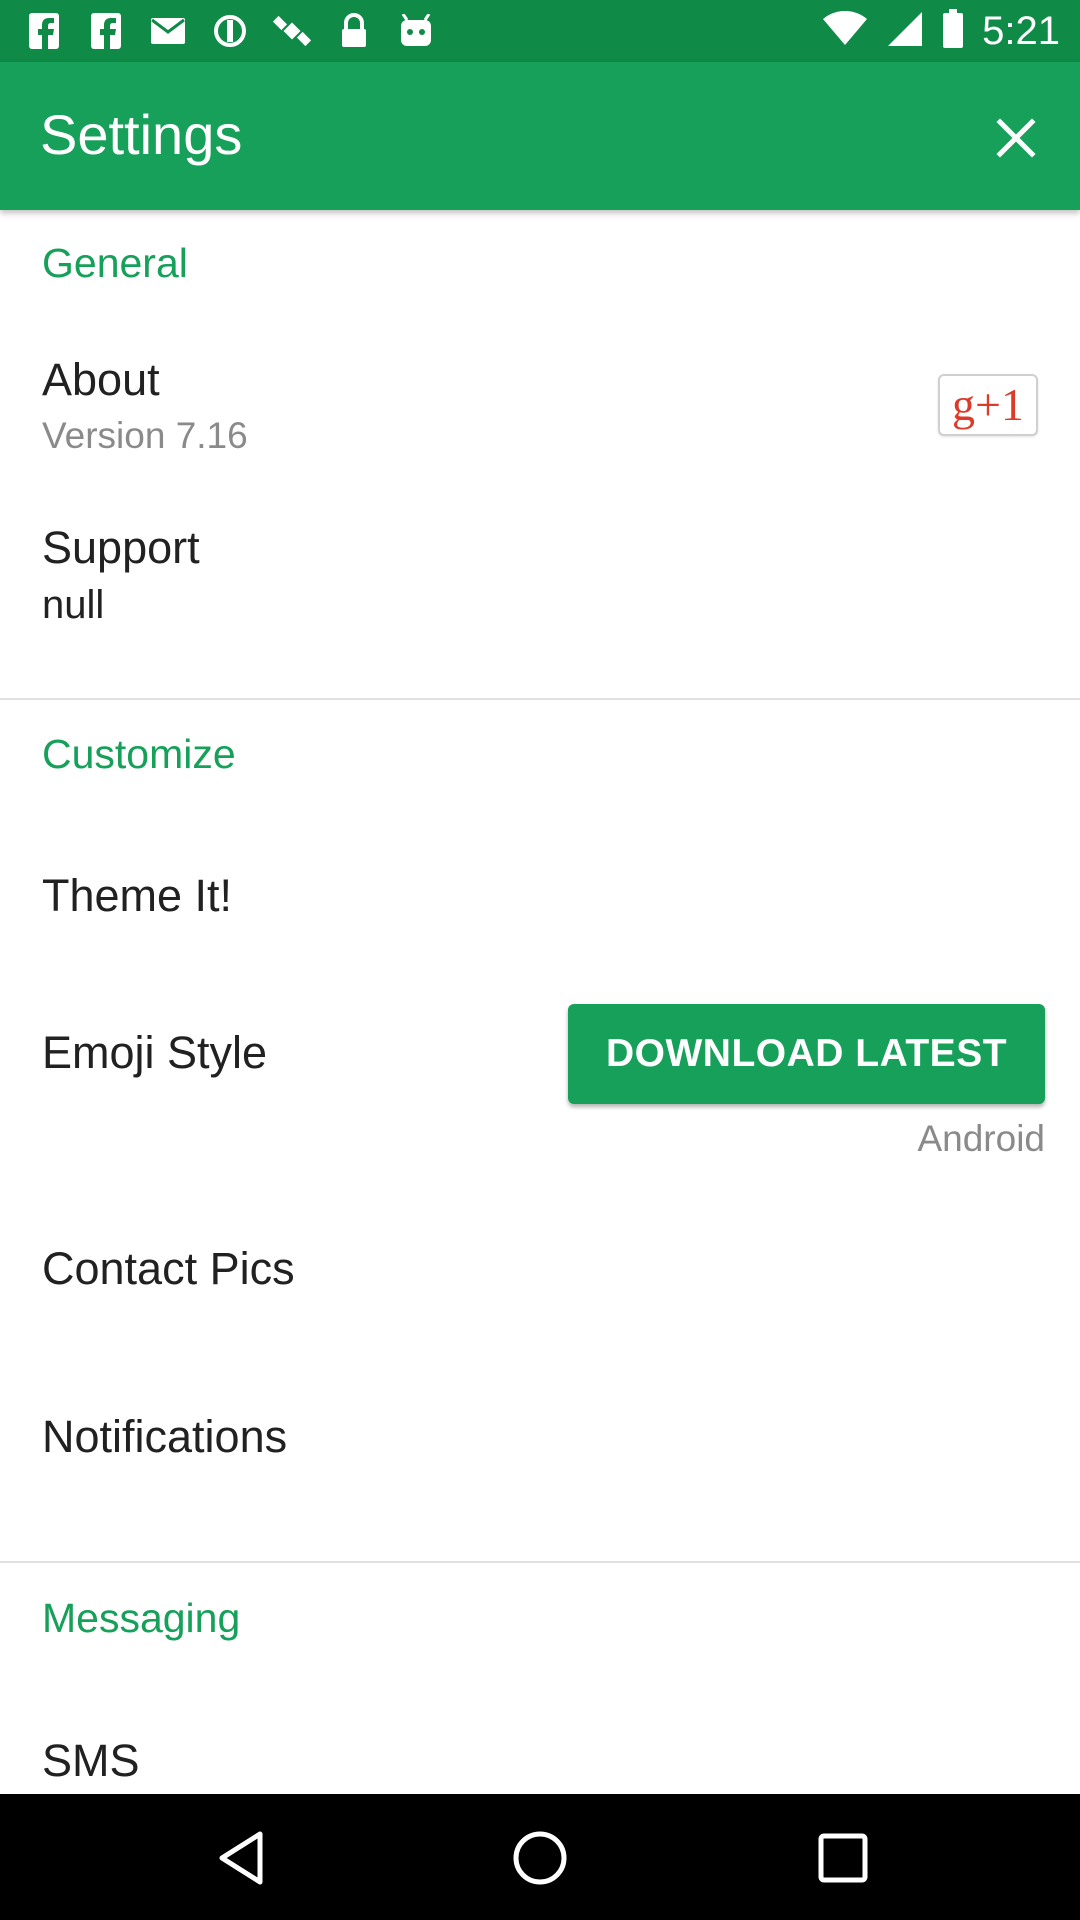 Image resolution: width=1080 pixels, height=1920 pixels. I want to click on back-button, so click(240, 1858).